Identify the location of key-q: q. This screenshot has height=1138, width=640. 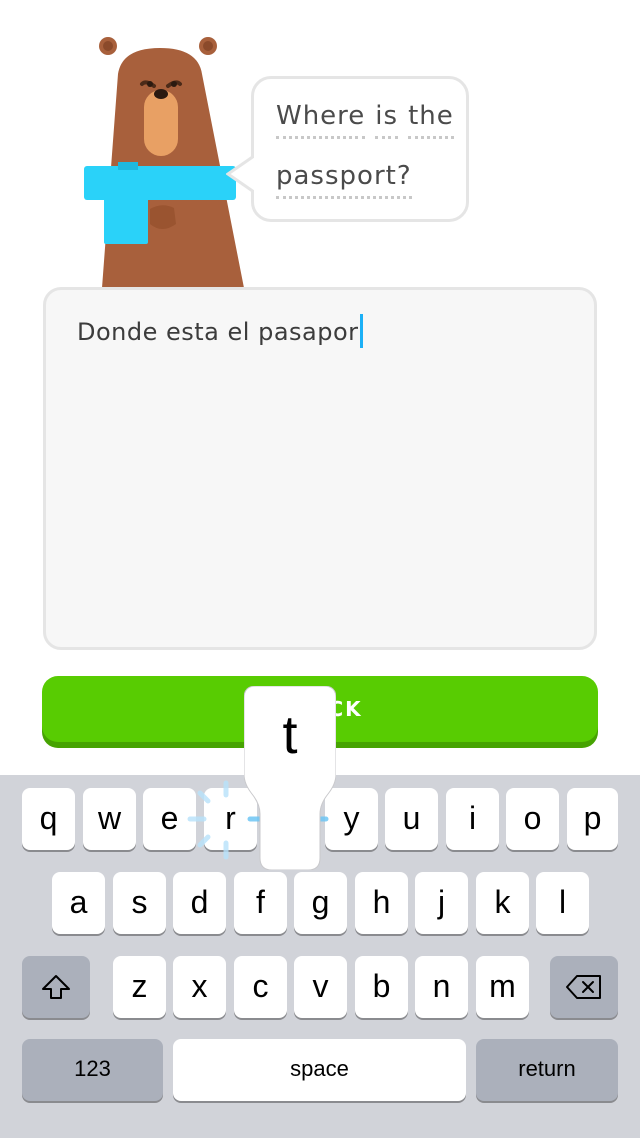
(48, 819).